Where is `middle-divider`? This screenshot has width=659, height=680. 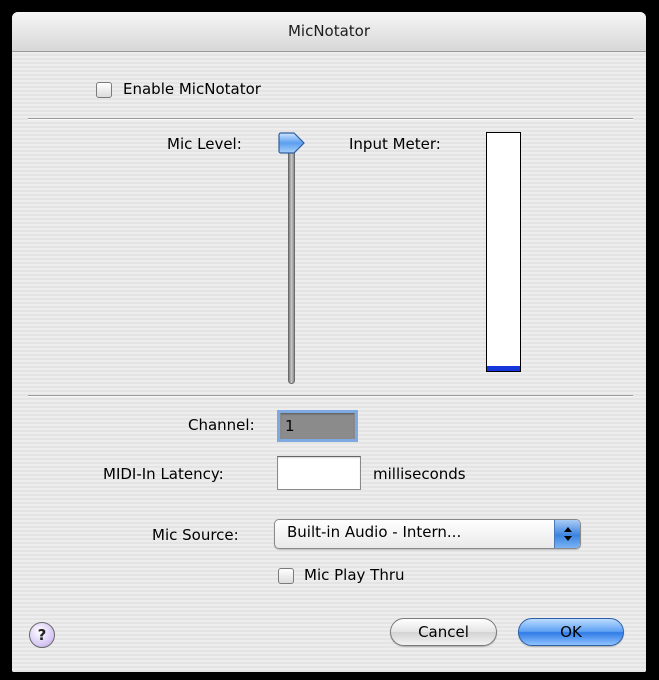
middle-divider is located at coordinates (330, 396).